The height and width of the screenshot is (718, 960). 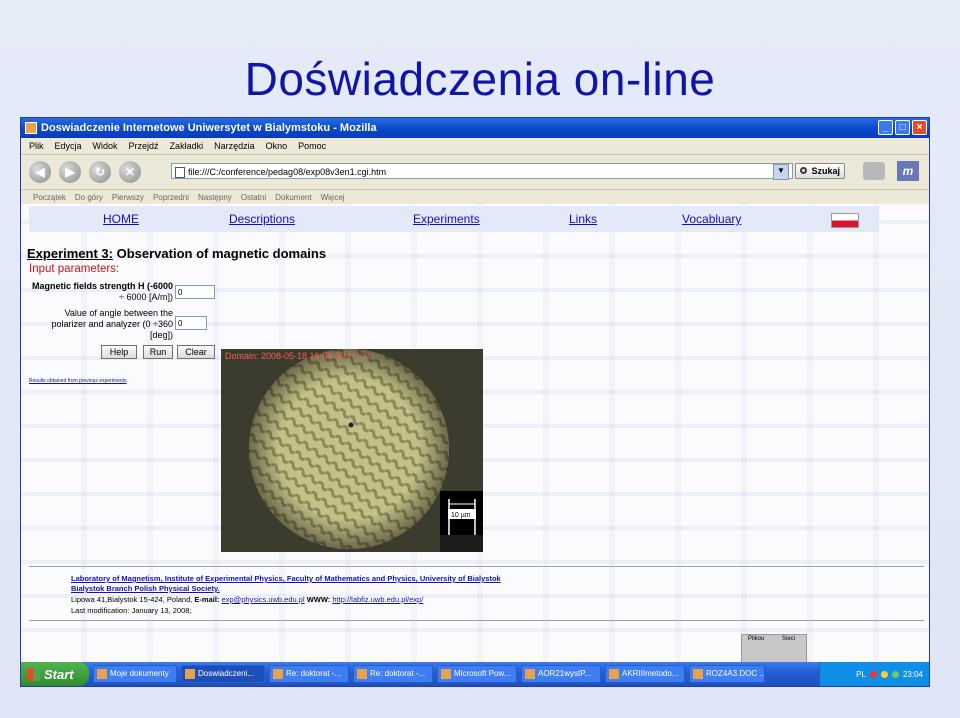 What do you see at coordinates (215, 197) in the screenshot?
I see `nav-next-link: Następny` at bounding box center [215, 197].